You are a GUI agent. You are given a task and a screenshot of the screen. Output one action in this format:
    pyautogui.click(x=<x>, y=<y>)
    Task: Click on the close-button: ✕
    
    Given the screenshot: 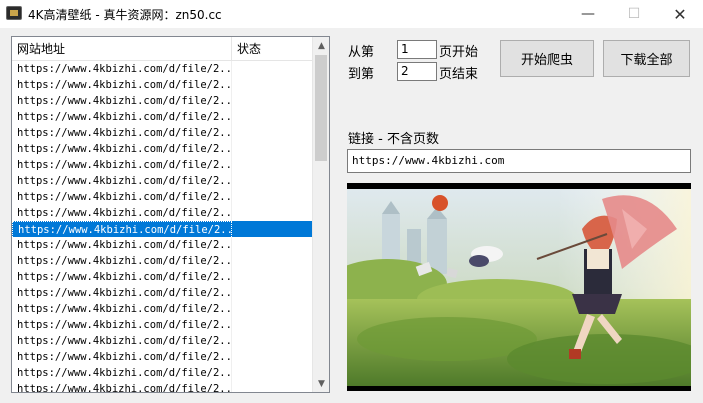 What is the action you would take?
    pyautogui.click(x=680, y=14)
    